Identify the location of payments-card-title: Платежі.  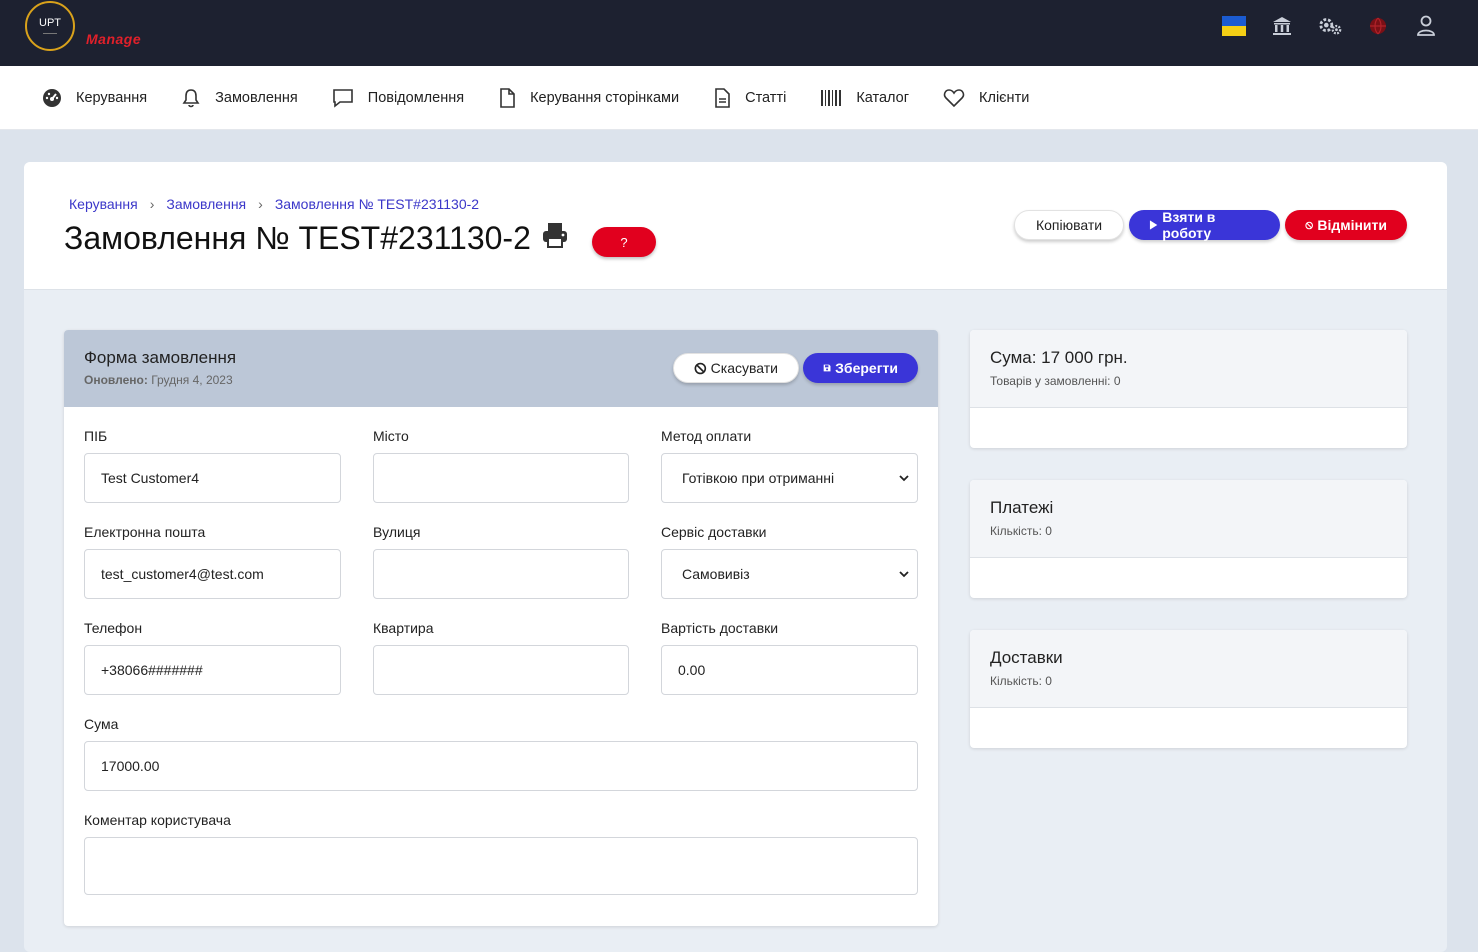
(1022, 507).